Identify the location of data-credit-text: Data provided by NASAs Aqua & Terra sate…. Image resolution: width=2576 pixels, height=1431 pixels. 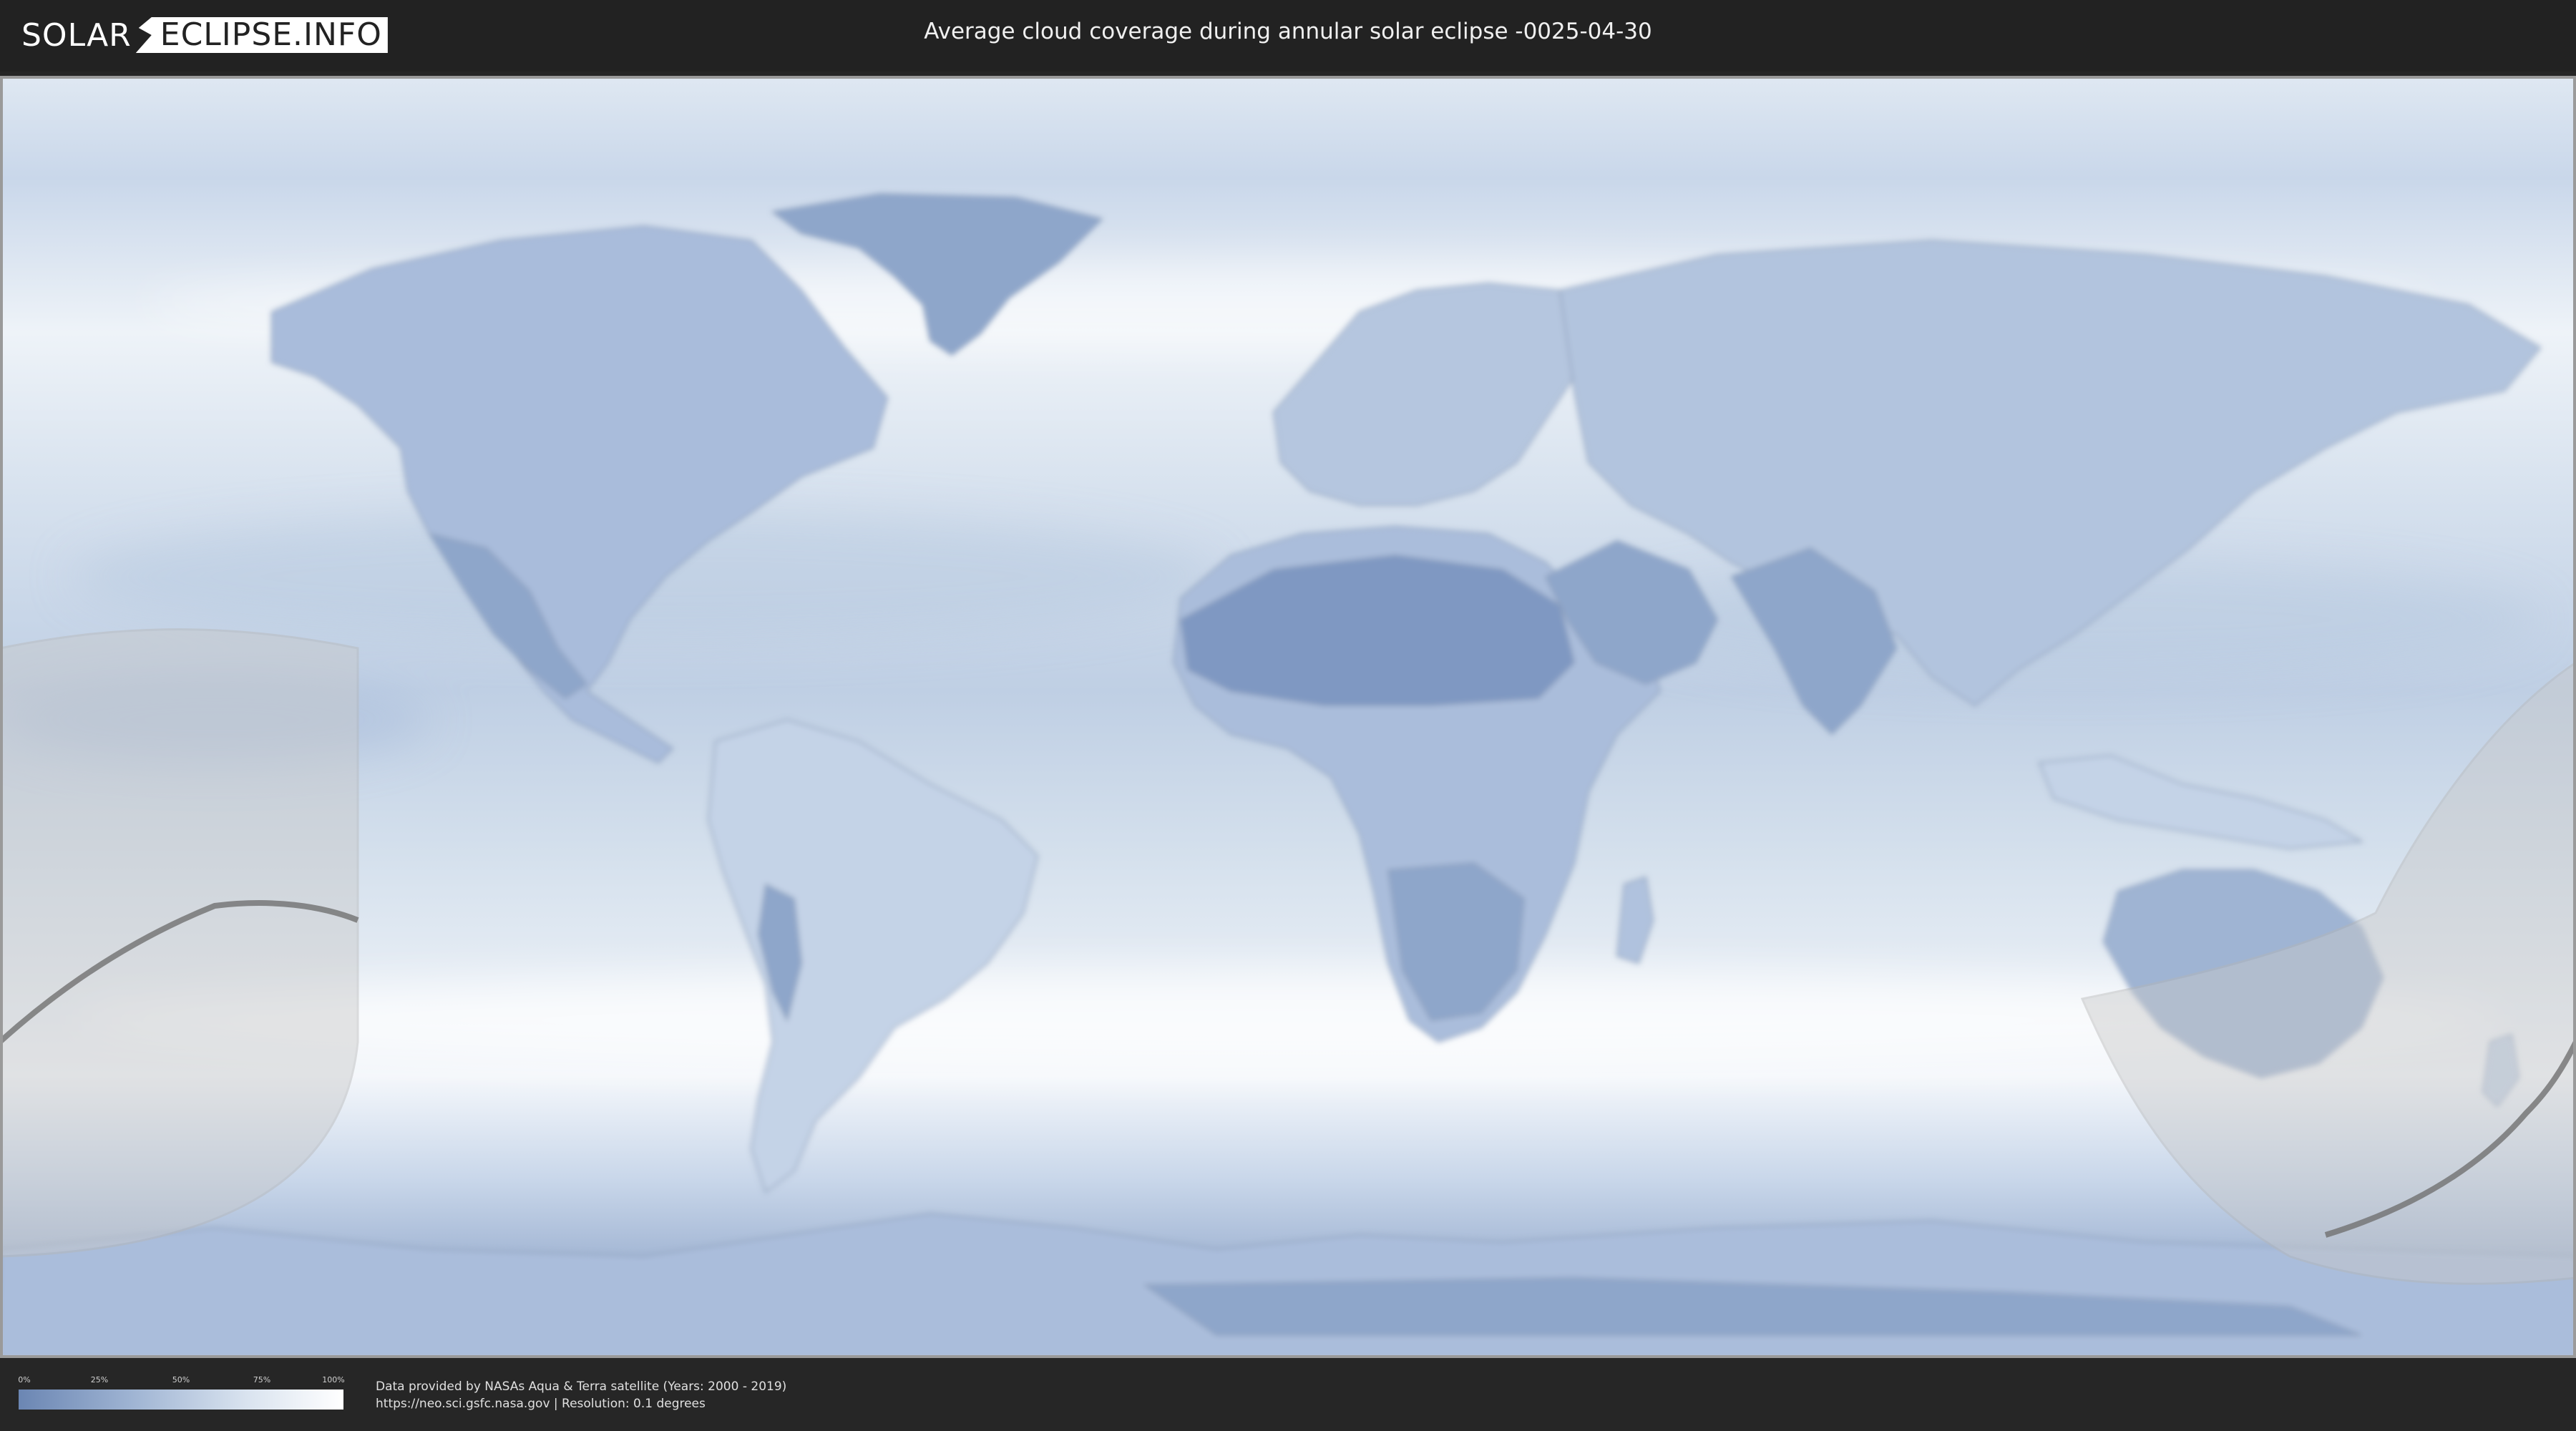
(581, 1386).